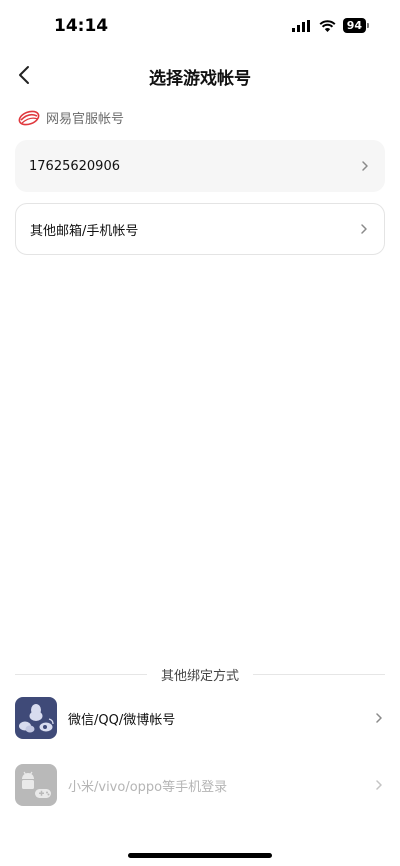 The width and height of the screenshot is (400, 866). Describe the element at coordinates (122, 720) in the screenshot. I see `alt-item-label: 微信/QQ/微博帐号` at that location.